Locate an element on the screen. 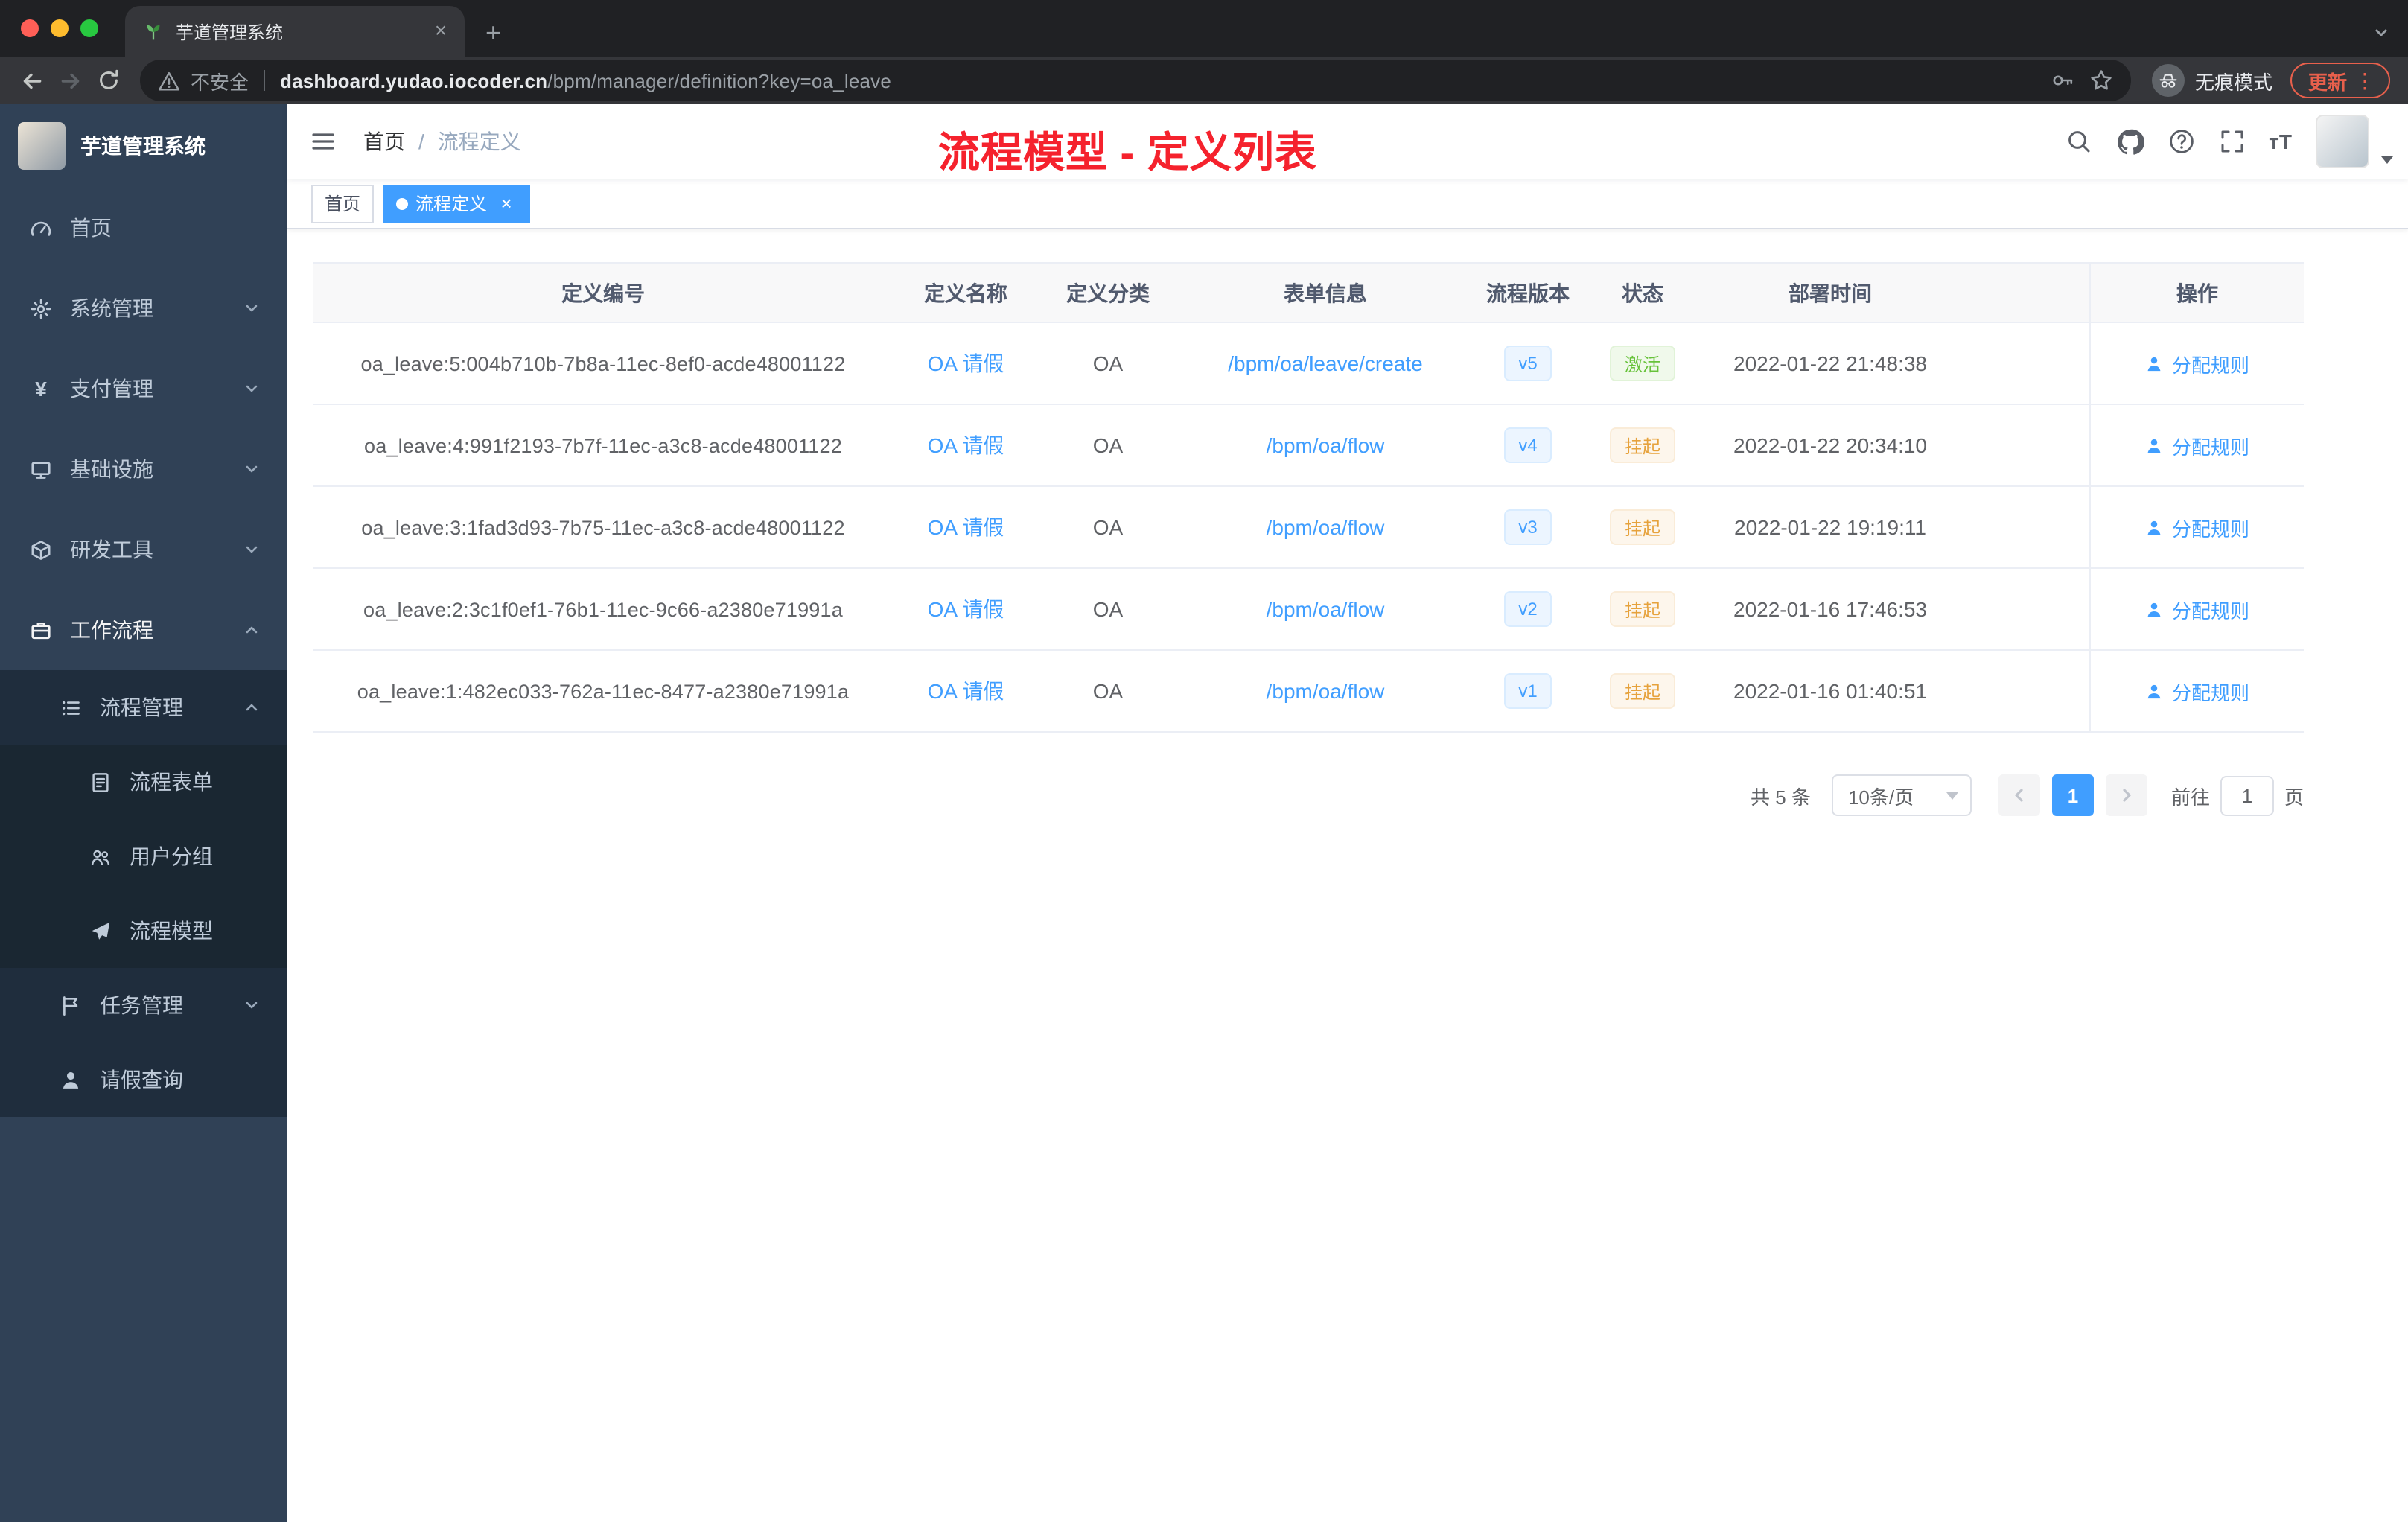 This screenshot has height=1522, width=2408. breadcrumb-home: 首页 is located at coordinates (384, 141).